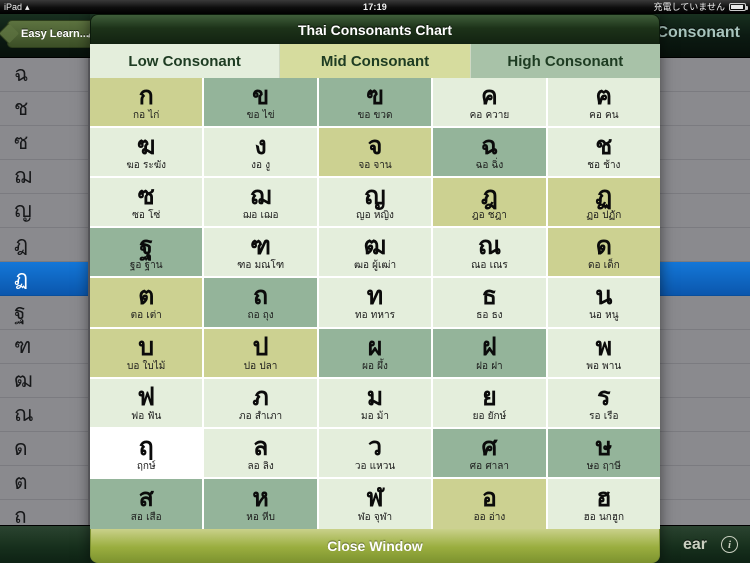  What do you see at coordinates (261, 416) in the screenshot?
I see `consonant-name: ภอ สำเภา` at bounding box center [261, 416].